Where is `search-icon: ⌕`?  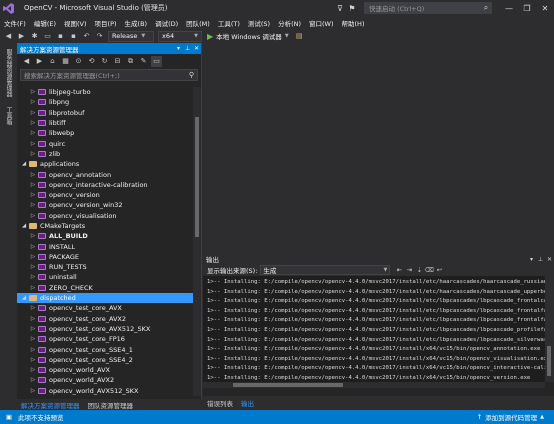 search-icon: ⌕ is located at coordinates (486, 8).